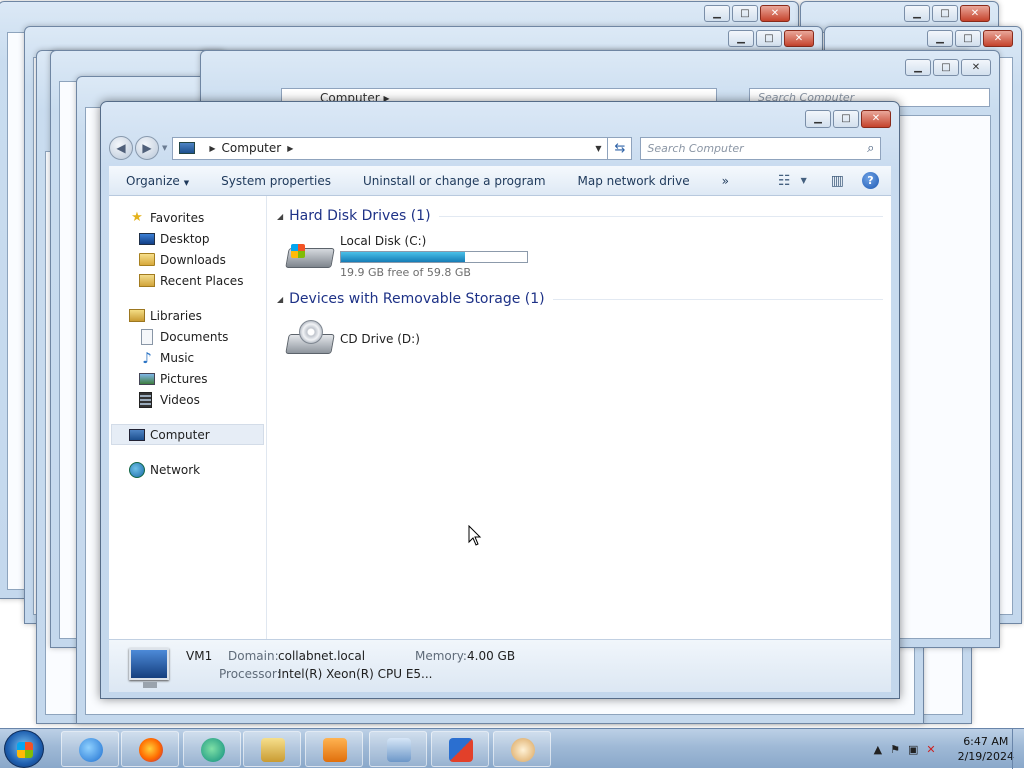 This screenshot has height=769, width=1024. I want to click on refresh-icon: ⇆, so click(620, 148).